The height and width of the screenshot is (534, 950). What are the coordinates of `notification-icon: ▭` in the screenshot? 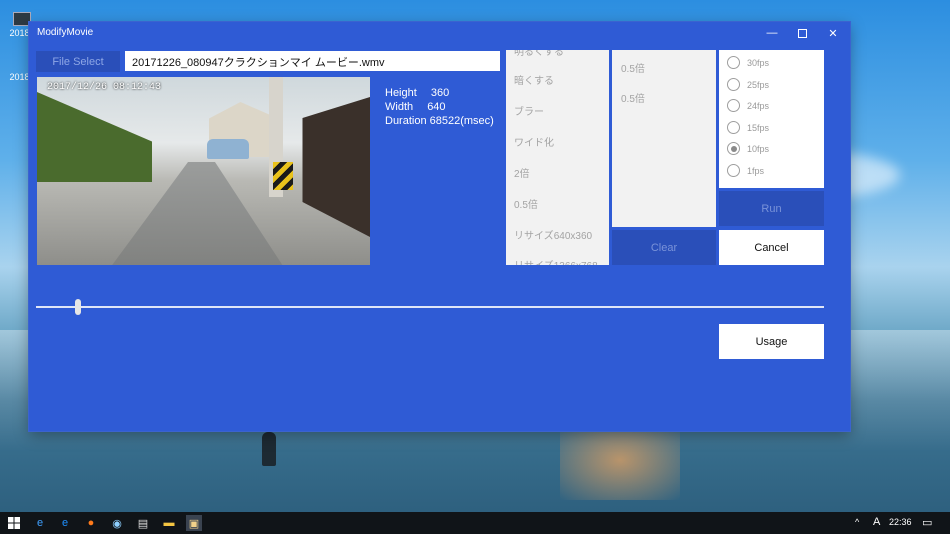 It's located at (927, 522).